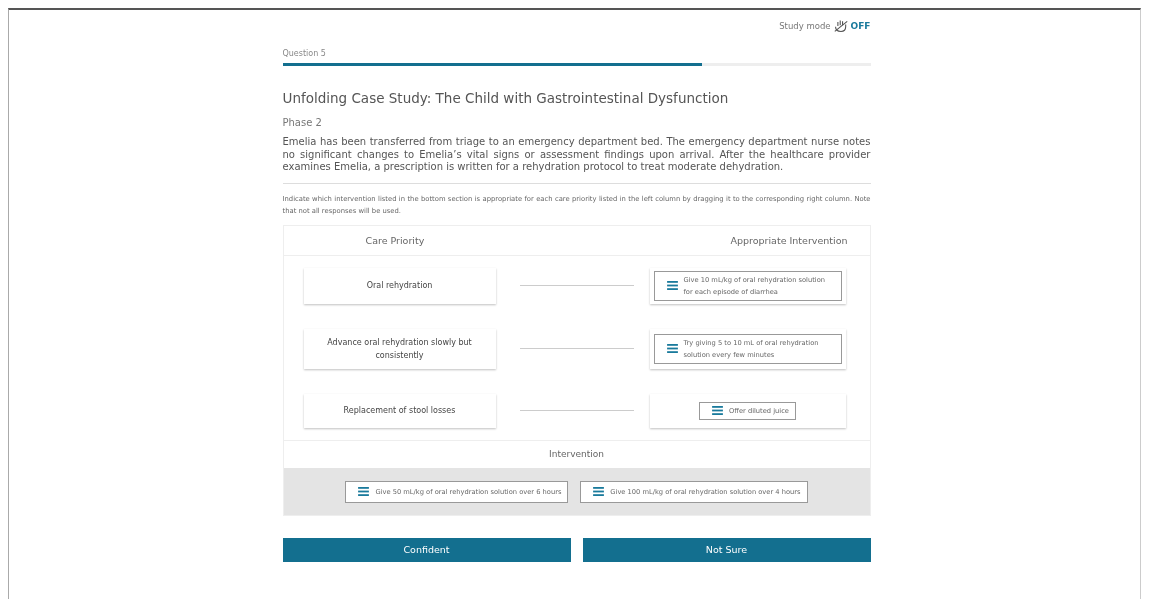 The width and height of the screenshot is (1153, 599). Describe the element at coordinates (789, 240) in the screenshot. I see `column-header: Appropriate Intervention` at that location.